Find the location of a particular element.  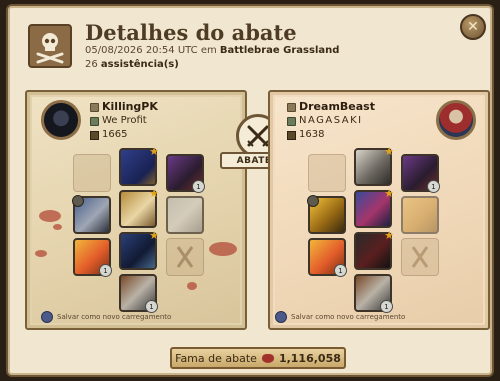

victim-avatar is located at coordinates (456, 120).